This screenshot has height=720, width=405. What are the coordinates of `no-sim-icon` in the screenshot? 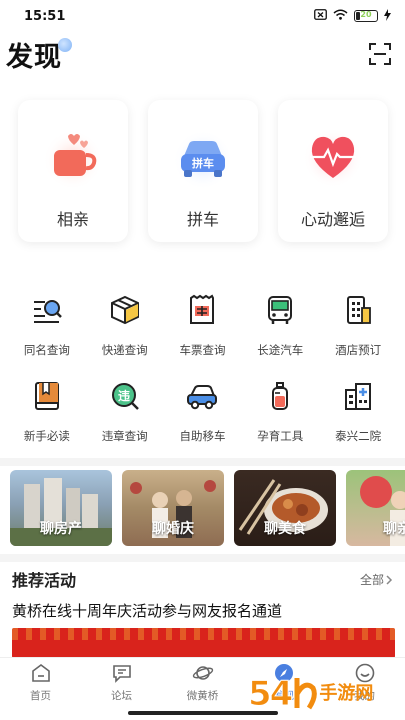 It's located at (320, 16).